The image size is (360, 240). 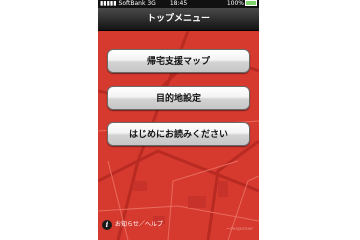 I want to click on read-first-button: はじめにお読みください, so click(x=178, y=134).